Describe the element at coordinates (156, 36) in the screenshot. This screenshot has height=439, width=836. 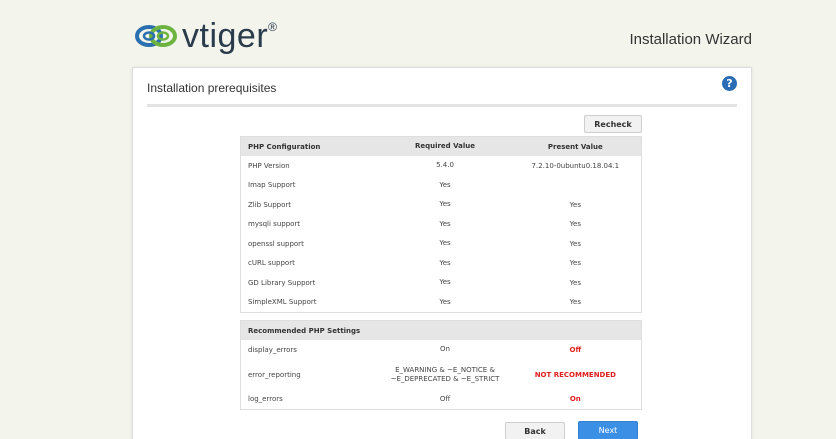
I see `vtiger-logo-icon` at that location.